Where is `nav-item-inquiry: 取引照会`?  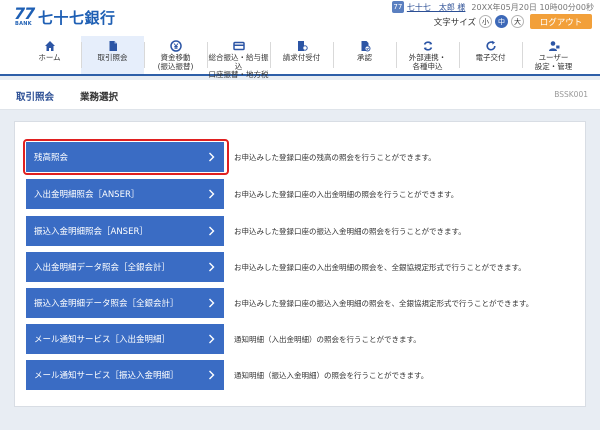
nav-item-inquiry: 取引照会 is located at coordinates (112, 55).